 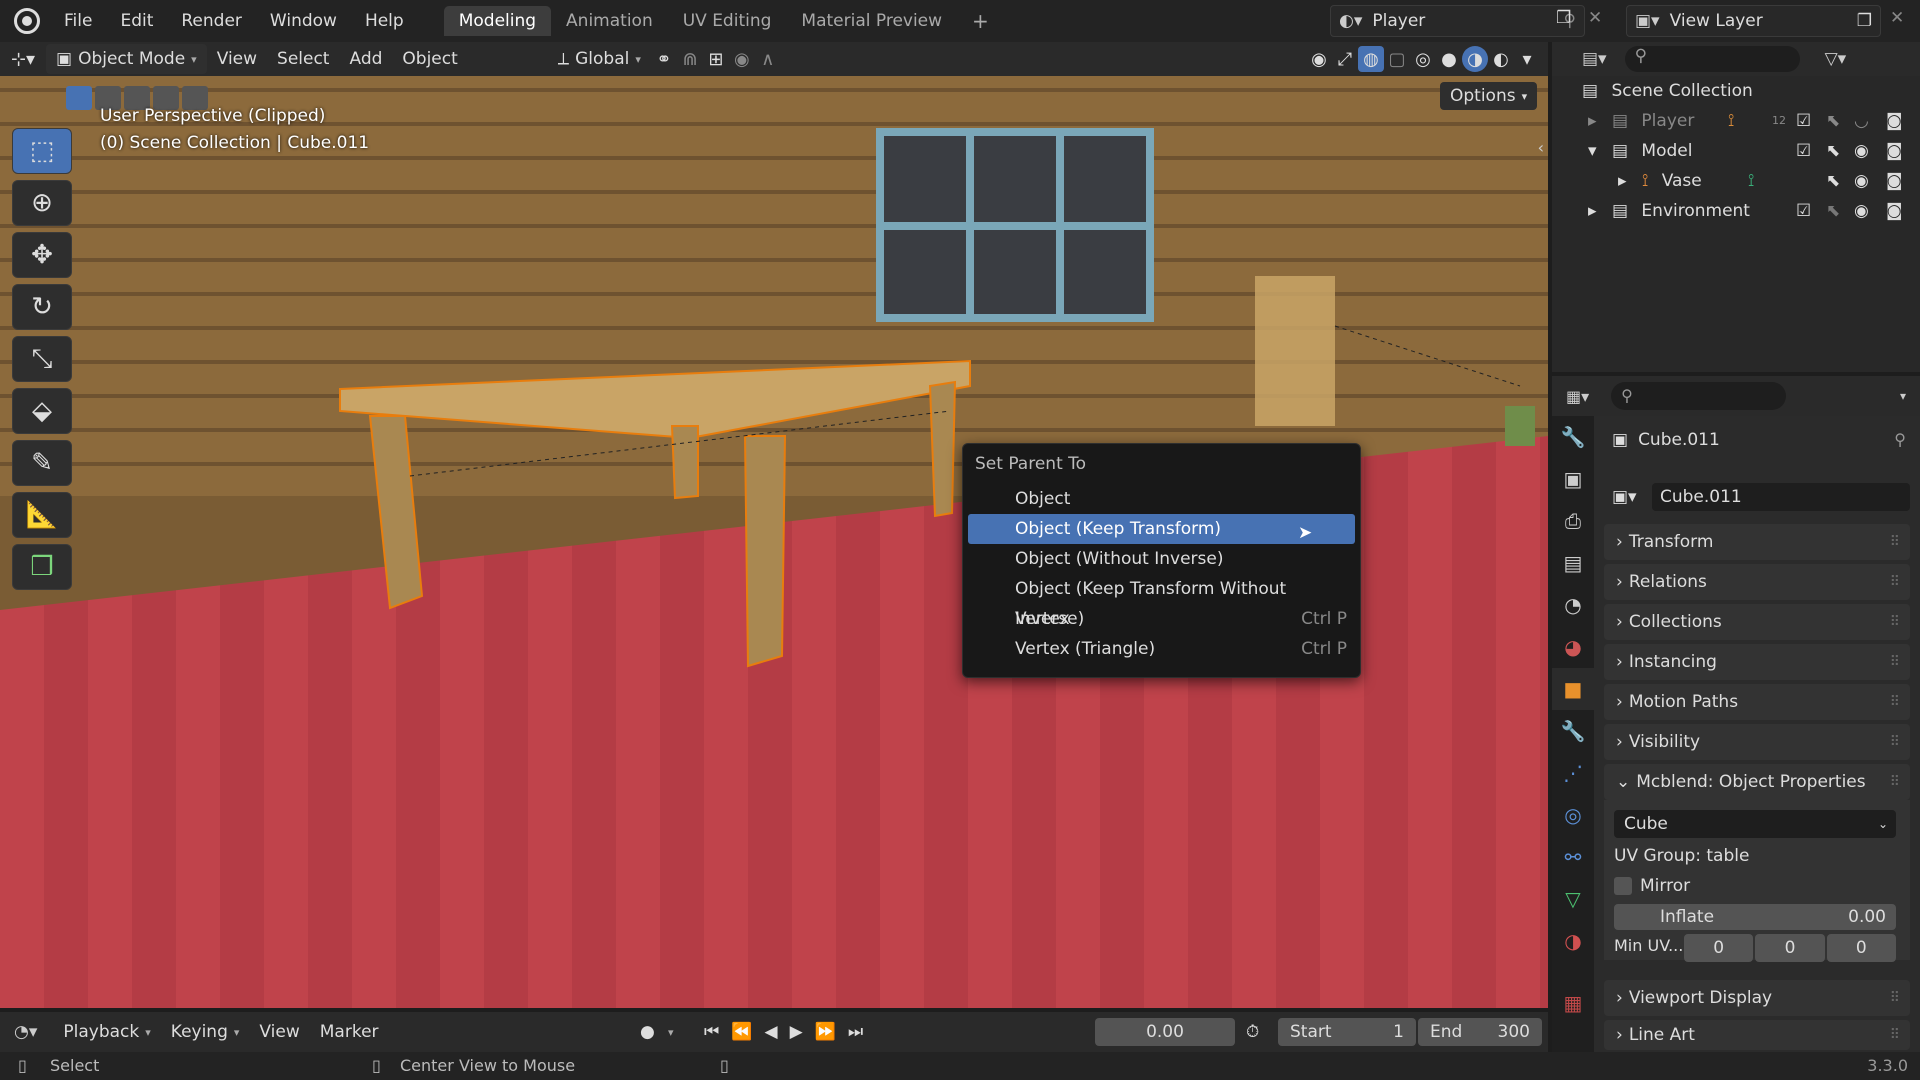 What do you see at coordinates (1423, 59) in the screenshot?
I see `wireframe-shading-icon: ◎` at bounding box center [1423, 59].